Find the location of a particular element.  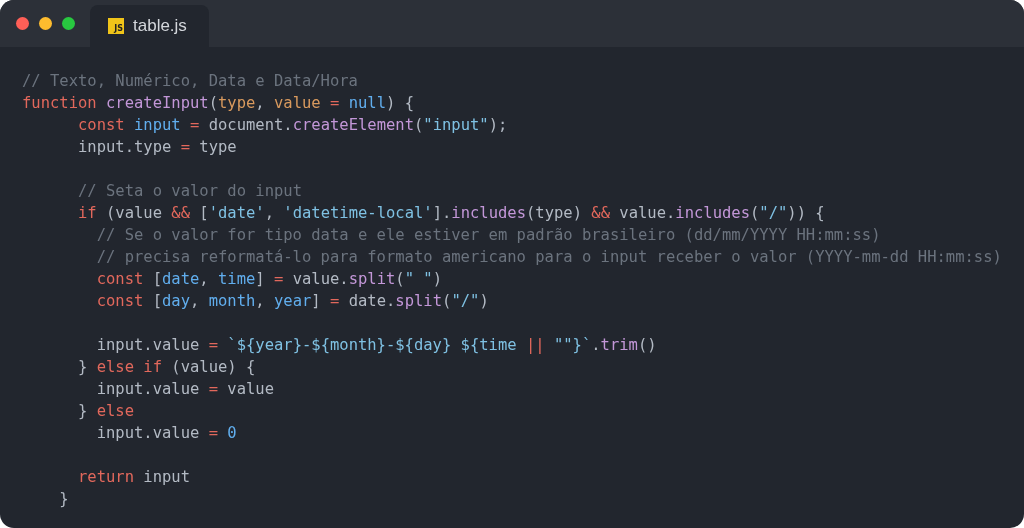

code-line: const [date, time] = value.split(" ") is located at coordinates (269, 279).